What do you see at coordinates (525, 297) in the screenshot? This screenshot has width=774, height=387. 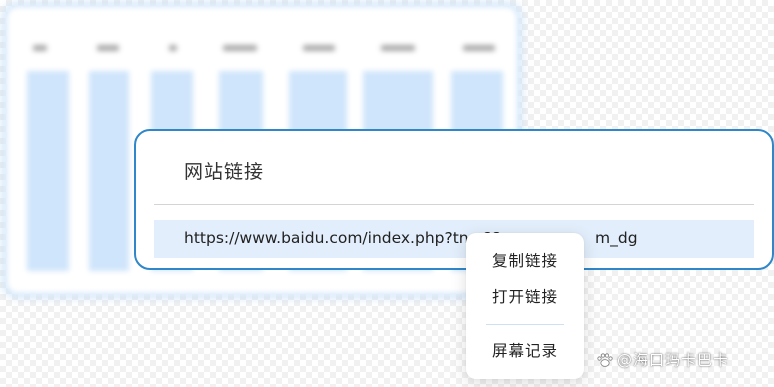 I see `menu-item-open-link: 打开链接` at bounding box center [525, 297].